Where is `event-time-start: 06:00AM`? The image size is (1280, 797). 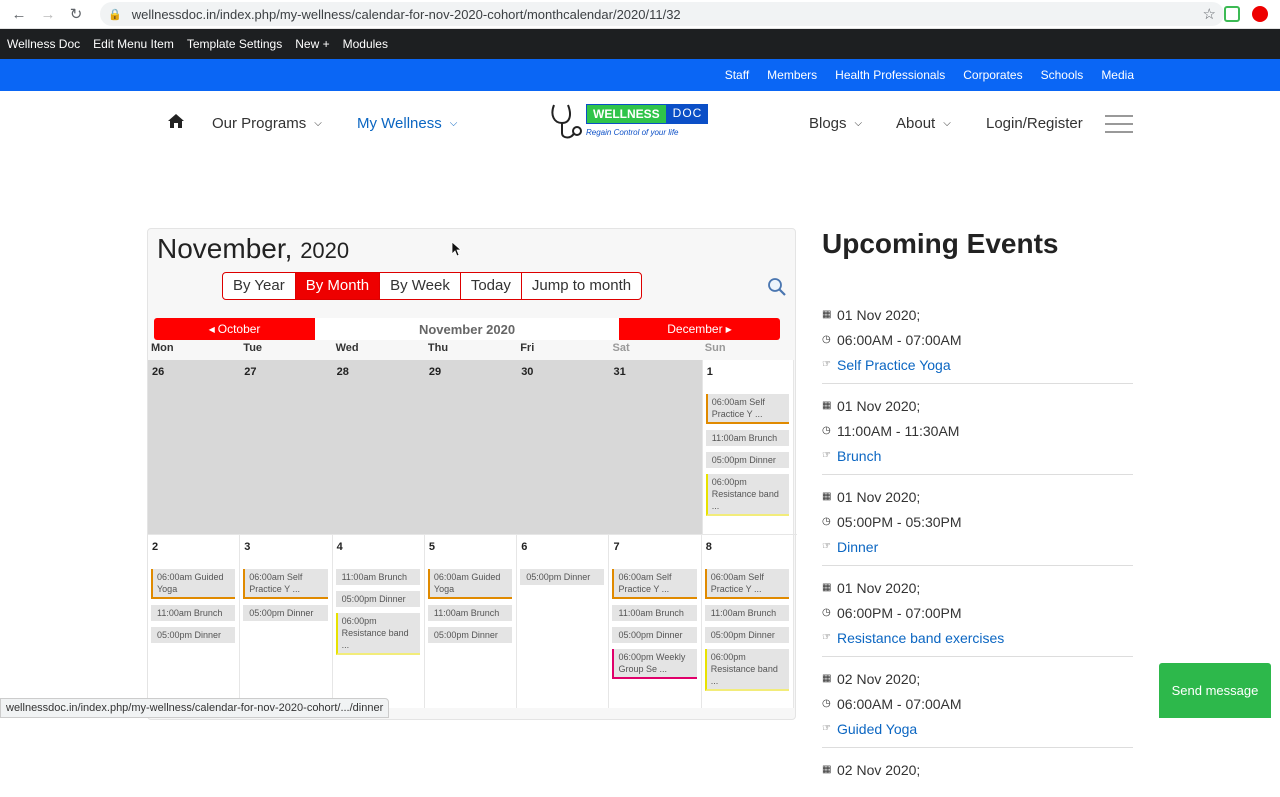
event-time-start: 06:00AM is located at coordinates (865, 703).